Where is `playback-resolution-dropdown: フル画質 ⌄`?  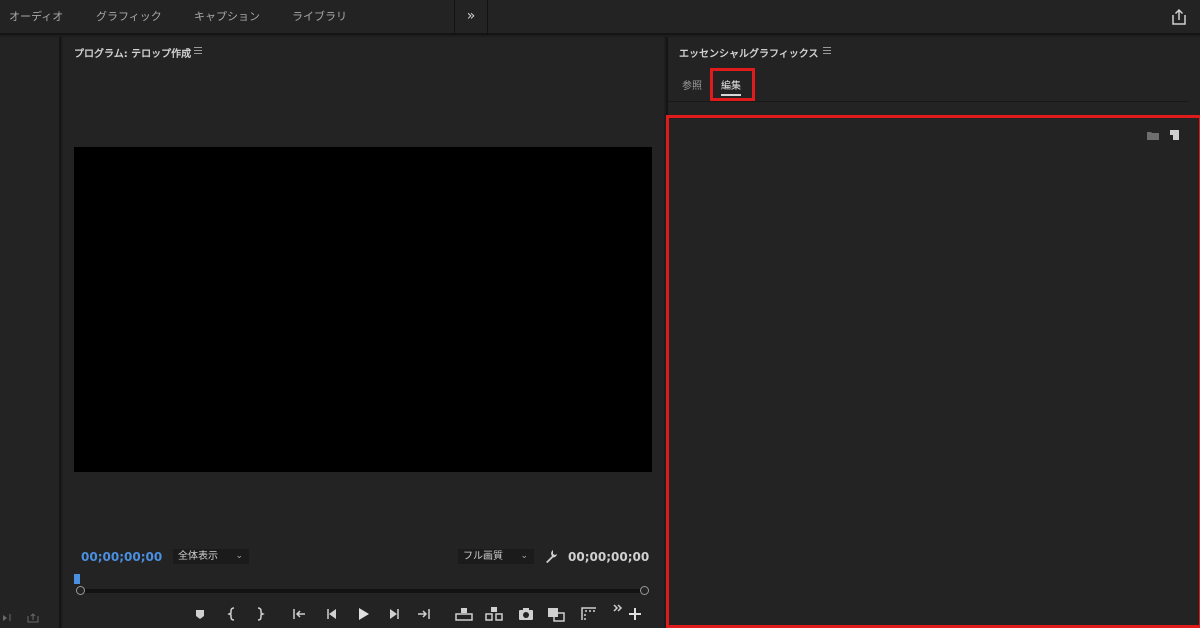 playback-resolution-dropdown: フル画質 ⌄ is located at coordinates (496, 556).